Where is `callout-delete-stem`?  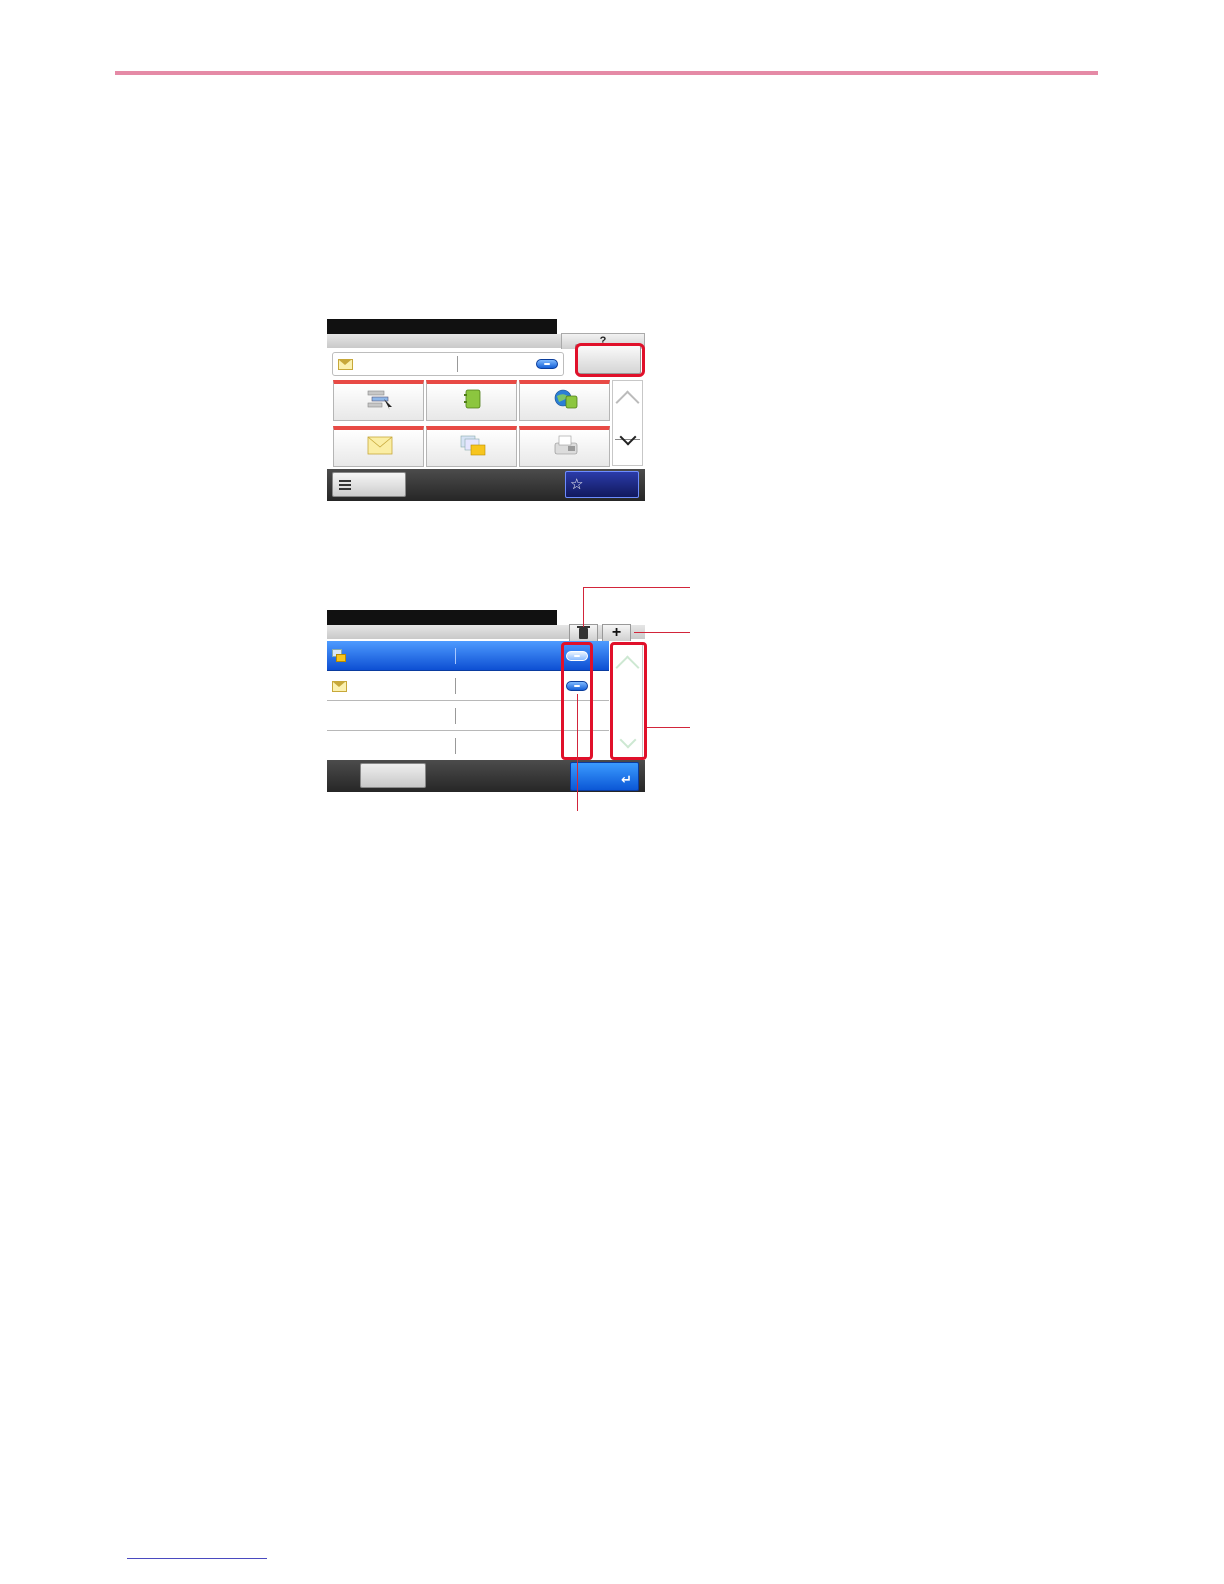 callout-delete-stem is located at coordinates (583, 607).